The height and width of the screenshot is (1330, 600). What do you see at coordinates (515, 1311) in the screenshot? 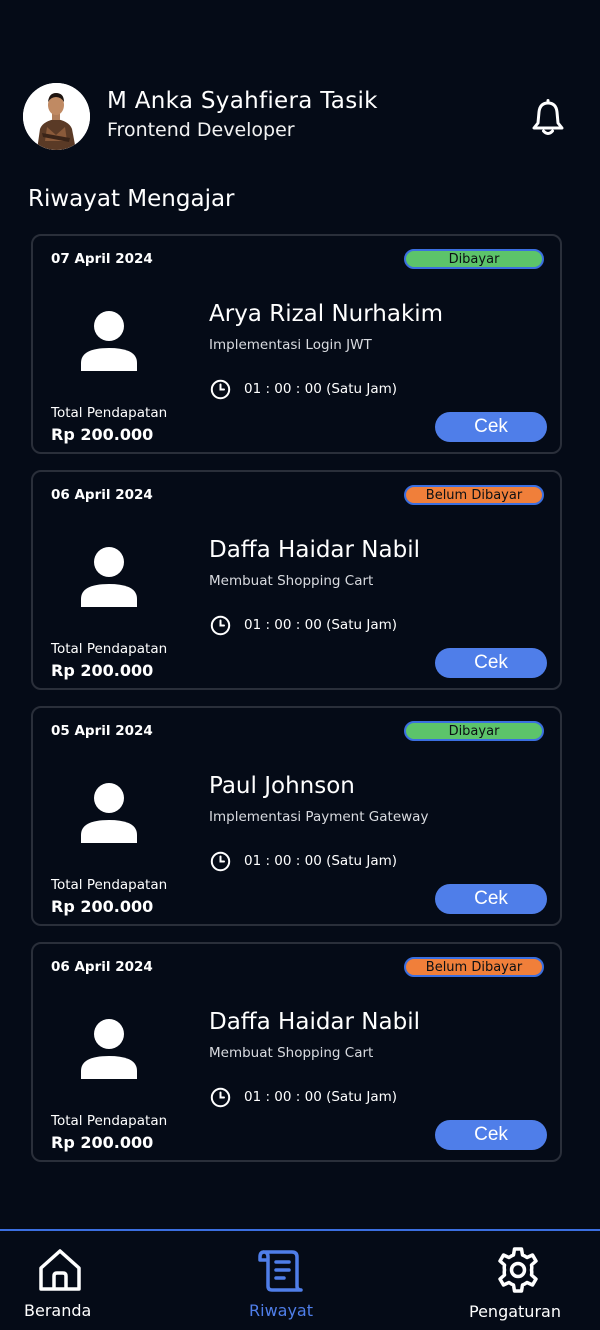
I see `nav-label-pengaturan: Pengaturan` at bounding box center [515, 1311].